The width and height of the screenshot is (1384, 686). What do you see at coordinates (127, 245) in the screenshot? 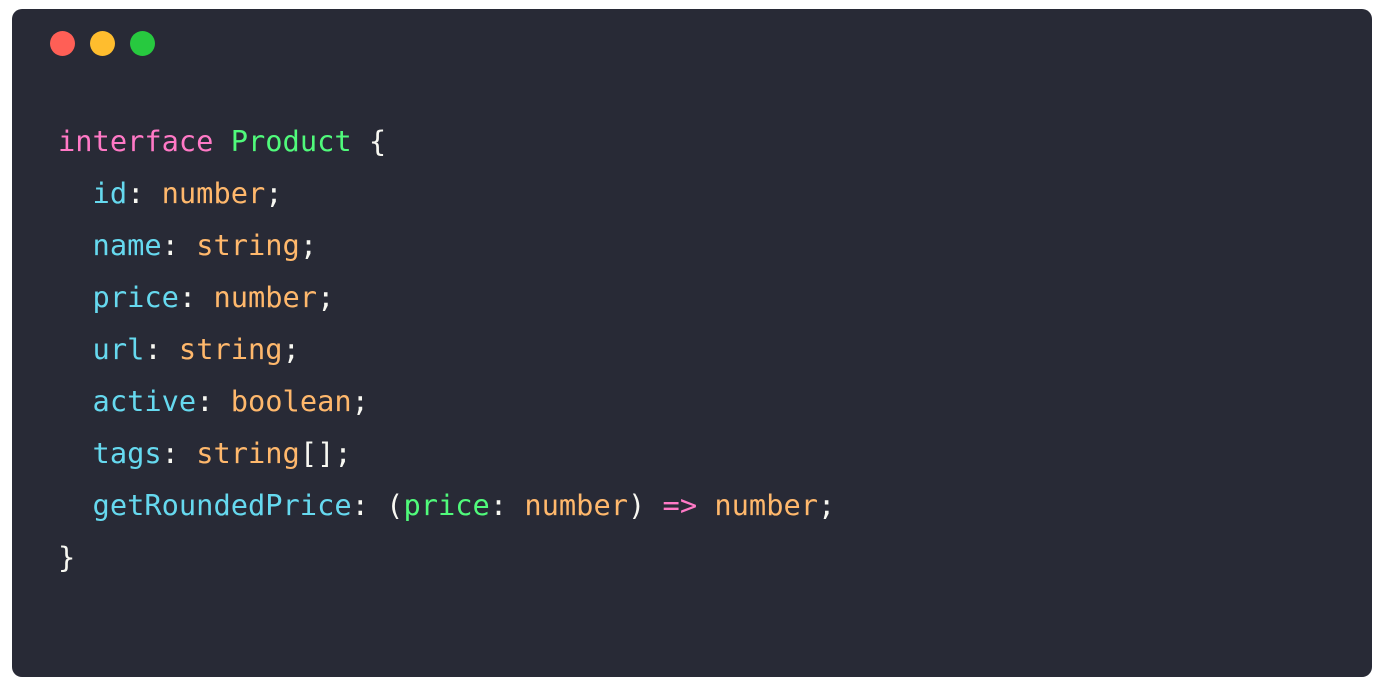
I see `code-token-property: name` at bounding box center [127, 245].